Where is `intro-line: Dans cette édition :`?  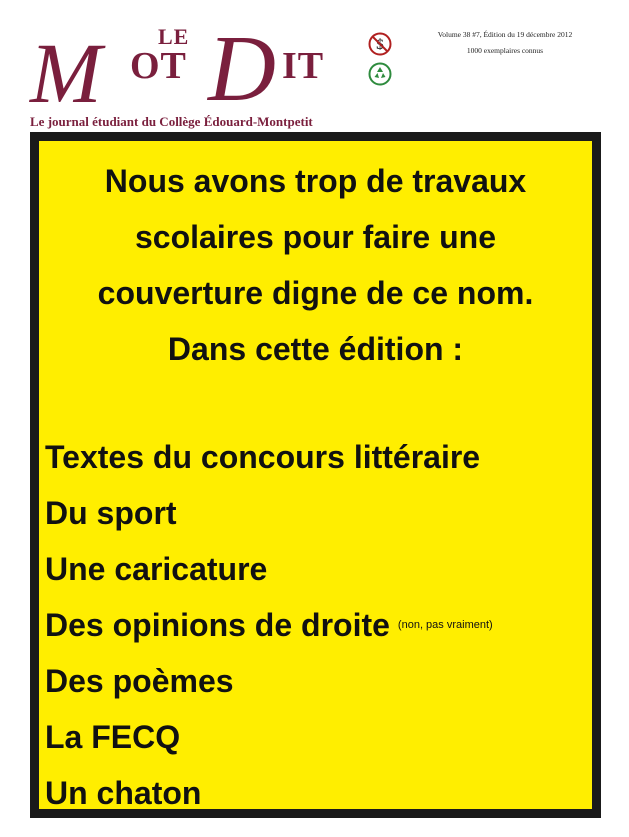
intro-line: Dans cette édition : is located at coordinates (315, 349).